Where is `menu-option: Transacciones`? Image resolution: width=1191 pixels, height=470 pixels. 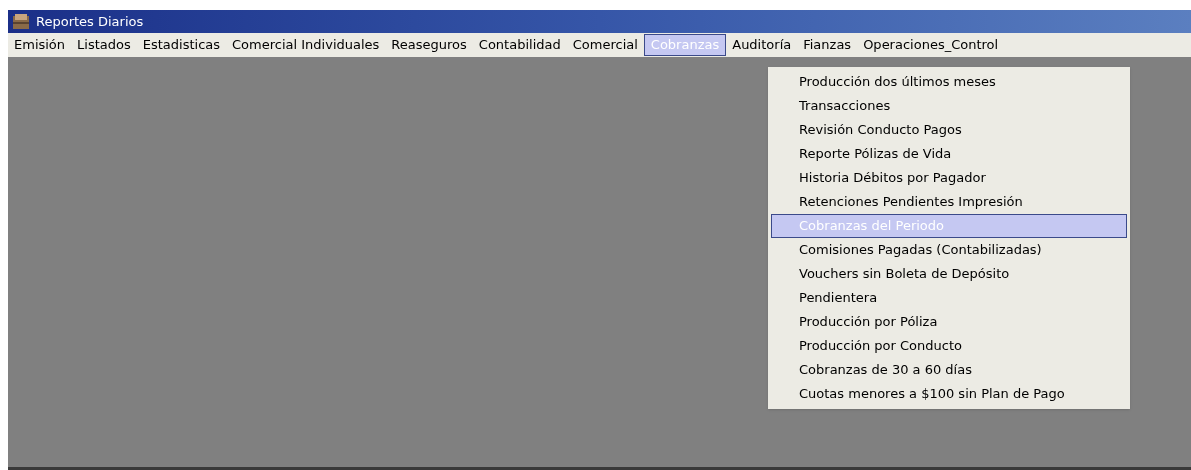 menu-option: Transacciones is located at coordinates (949, 106).